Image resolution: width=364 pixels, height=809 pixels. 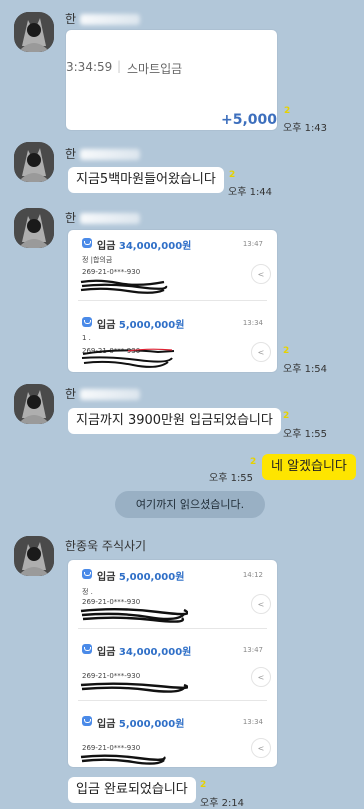 What do you see at coordinates (86, 338) in the screenshot?
I see `transaction-memo: 1 .` at bounding box center [86, 338].